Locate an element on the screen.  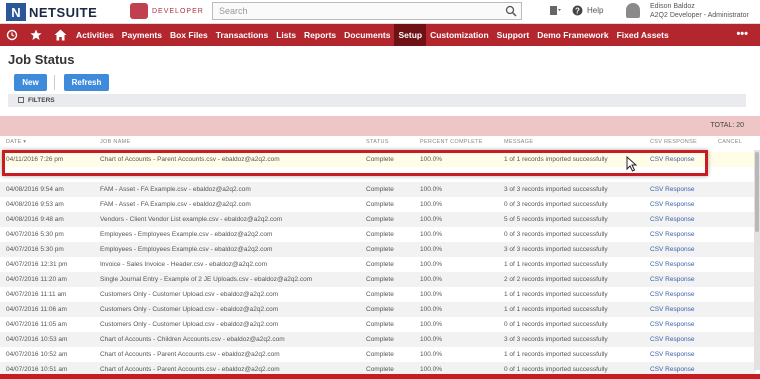
column-header-date: DATE ▾ is located at coordinates (16, 144).